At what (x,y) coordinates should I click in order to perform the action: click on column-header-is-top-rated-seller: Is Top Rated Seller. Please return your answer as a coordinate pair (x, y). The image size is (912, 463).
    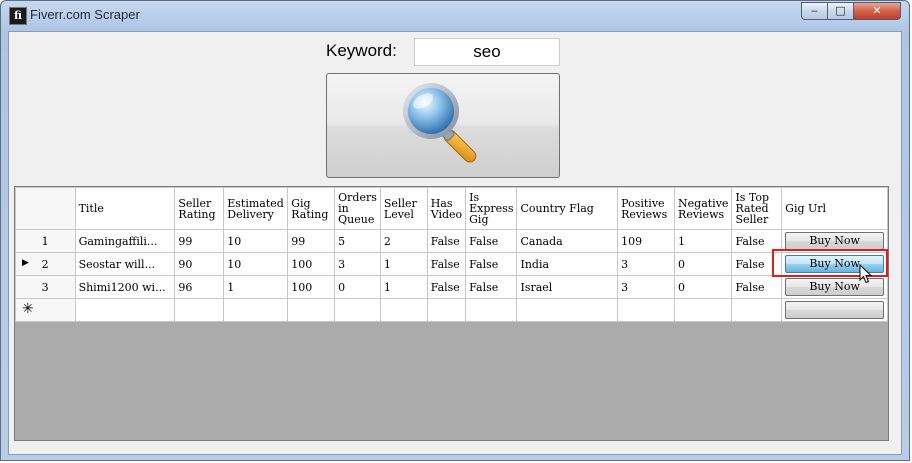
    Looking at the image, I should click on (757, 208).